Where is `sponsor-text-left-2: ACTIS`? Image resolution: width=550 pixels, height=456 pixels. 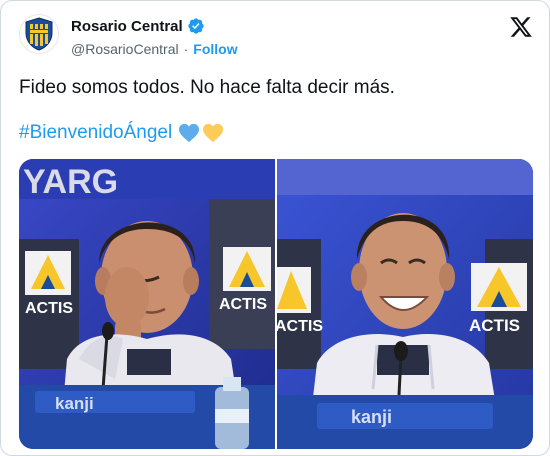
sponsor-text-left-2: ACTIS is located at coordinates (243, 304).